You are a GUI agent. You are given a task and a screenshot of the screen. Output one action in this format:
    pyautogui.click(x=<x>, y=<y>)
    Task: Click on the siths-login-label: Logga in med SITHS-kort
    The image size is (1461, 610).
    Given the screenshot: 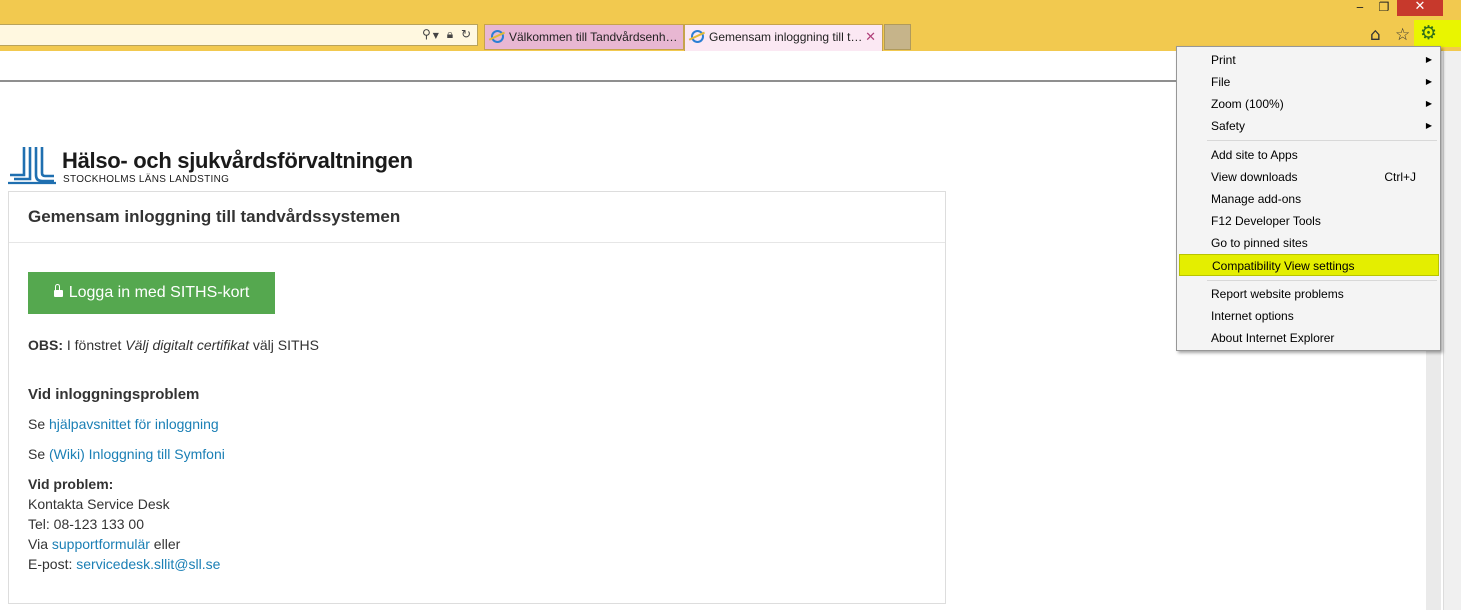 What is the action you would take?
    pyautogui.click(x=159, y=292)
    